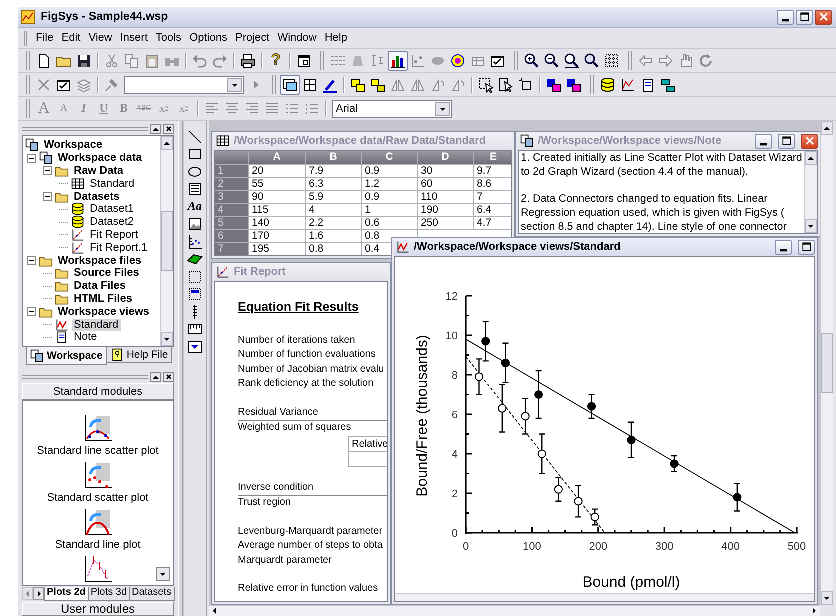 This screenshot has width=836, height=616. I want to click on tick-label: 10, so click(452, 336).